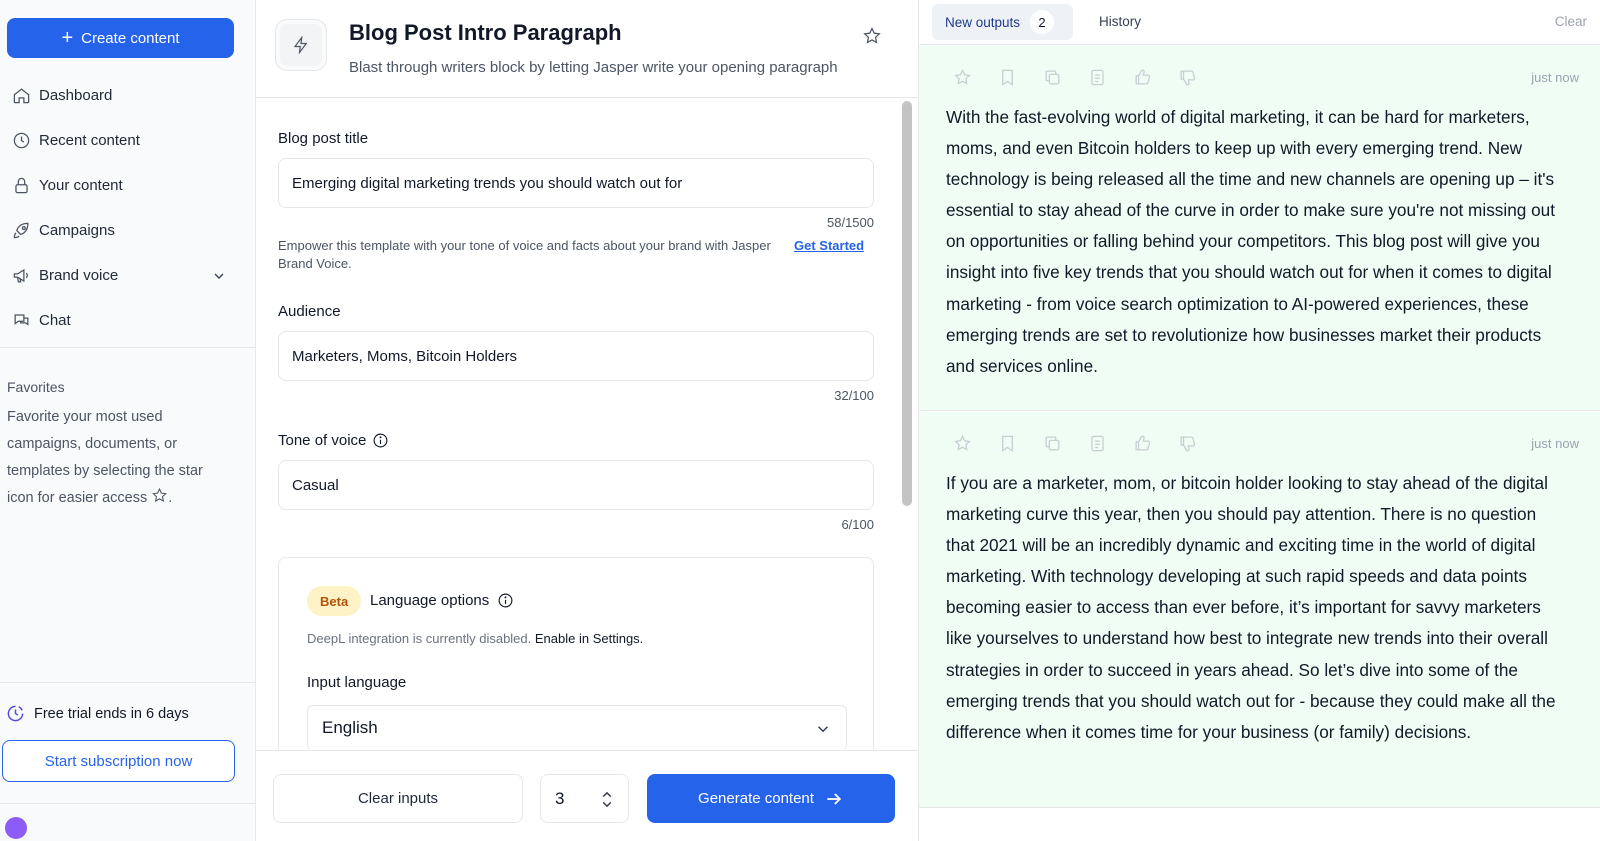 The image size is (1600, 841). I want to click on megaphone-icon, so click(20, 275).